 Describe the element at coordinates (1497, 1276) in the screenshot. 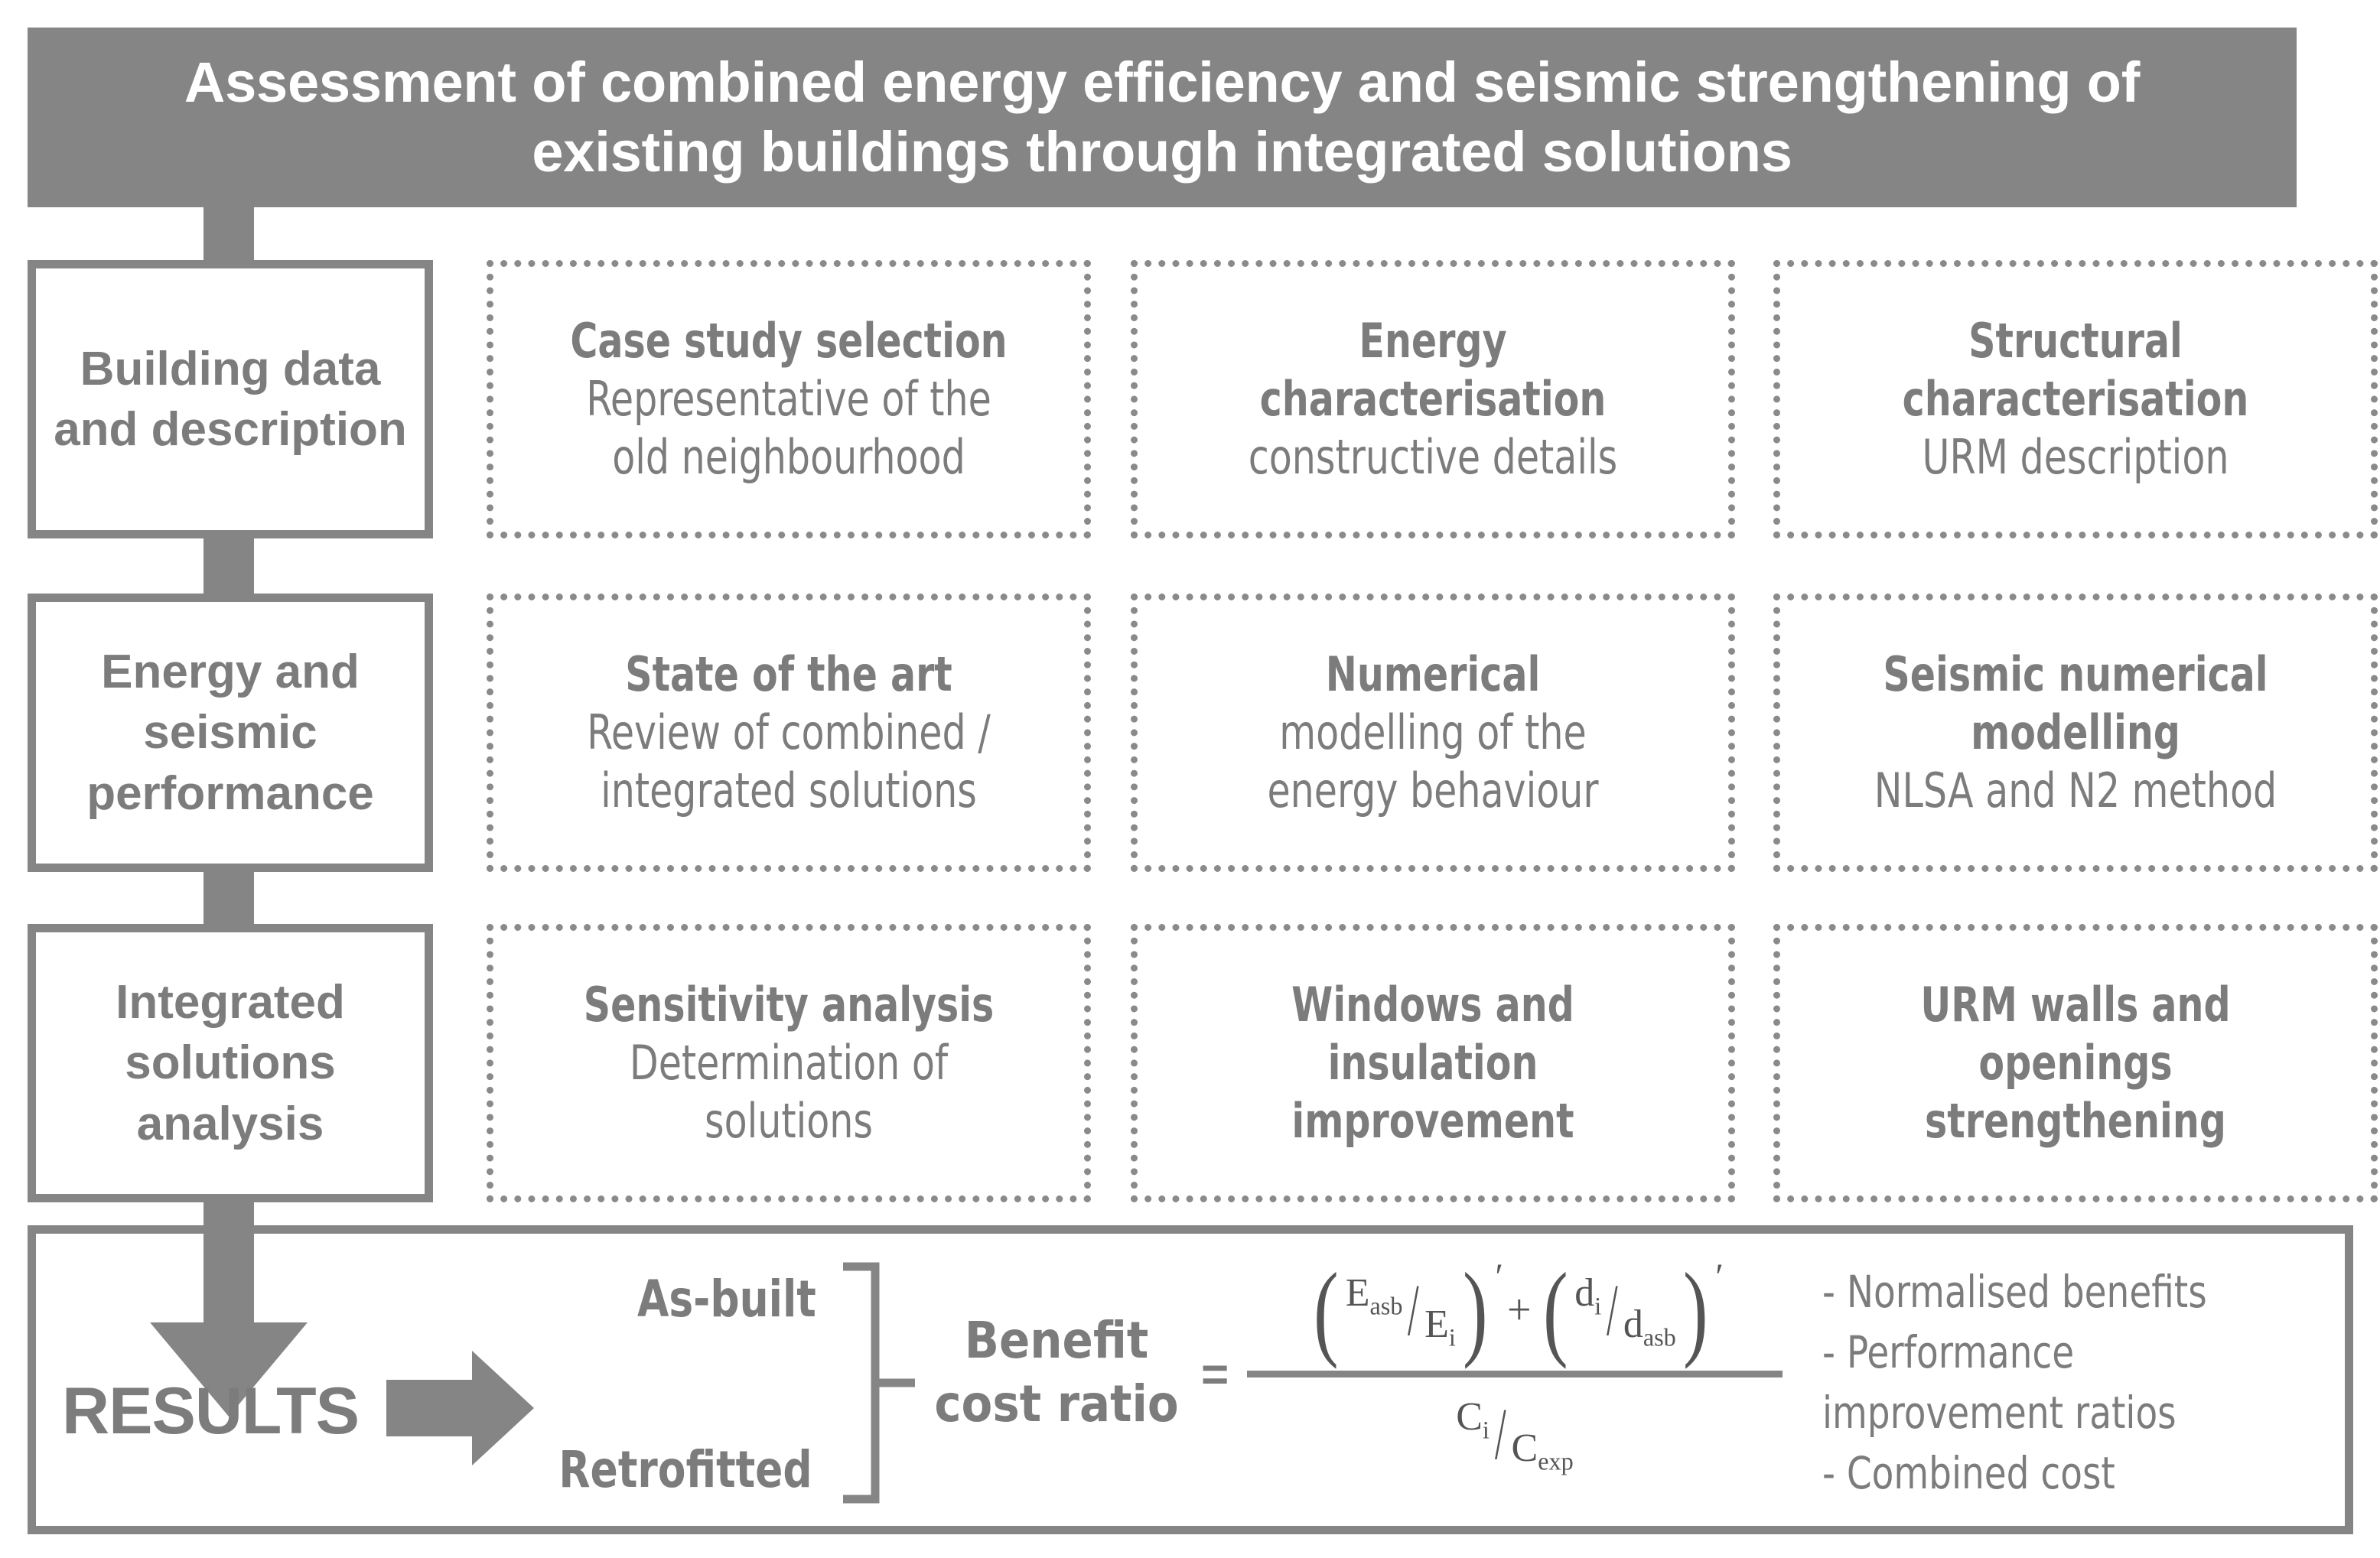

I see `formula-prime-1: ′` at that location.